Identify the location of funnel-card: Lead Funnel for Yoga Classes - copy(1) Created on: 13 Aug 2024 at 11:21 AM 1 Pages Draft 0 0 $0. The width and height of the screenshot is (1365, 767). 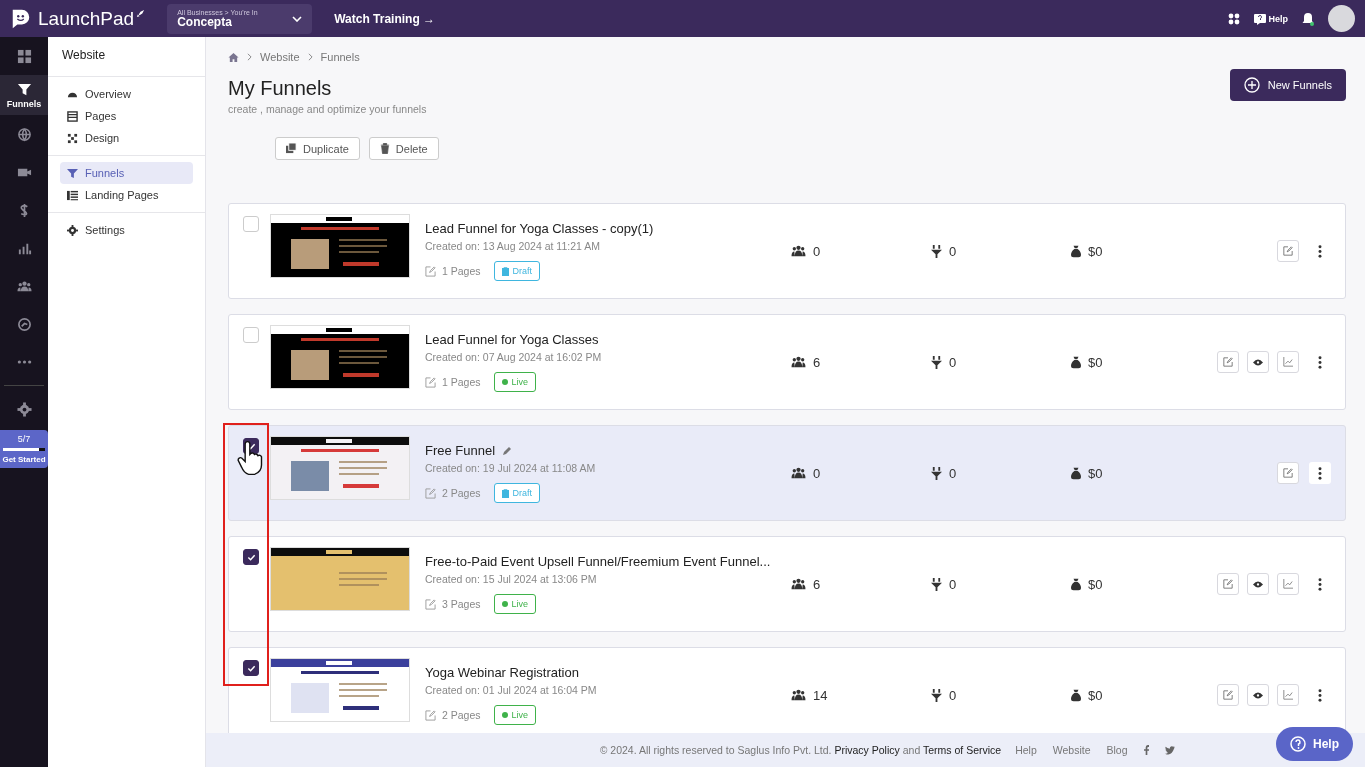
(787, 251).